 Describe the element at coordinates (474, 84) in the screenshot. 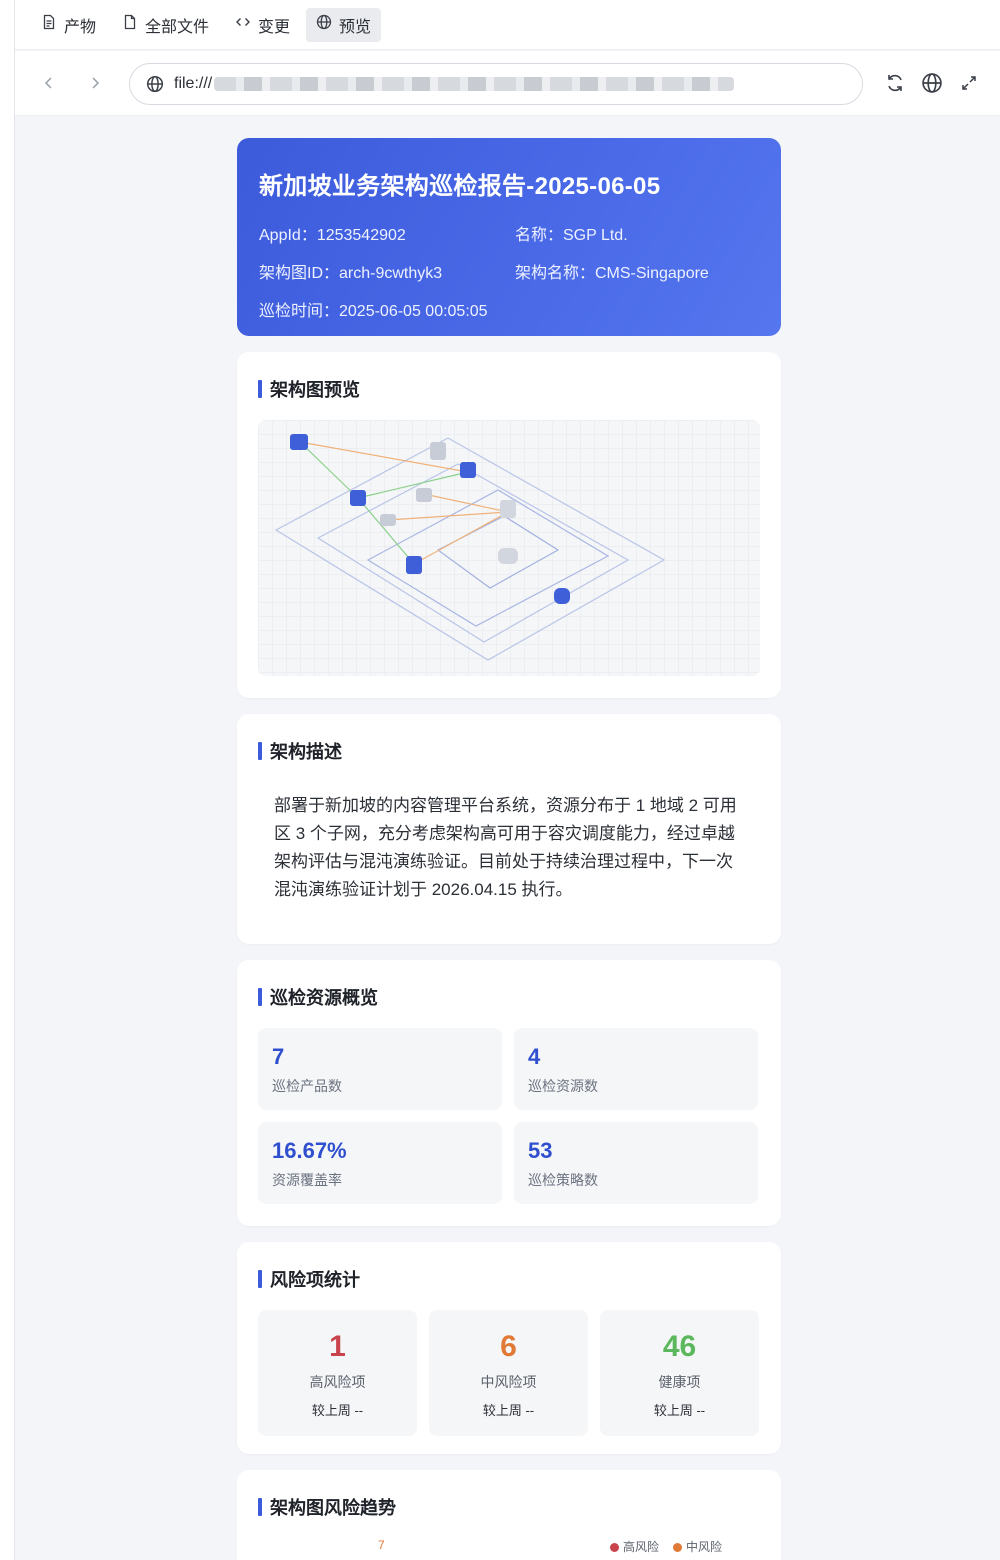

I see `url-redacted` at that location.